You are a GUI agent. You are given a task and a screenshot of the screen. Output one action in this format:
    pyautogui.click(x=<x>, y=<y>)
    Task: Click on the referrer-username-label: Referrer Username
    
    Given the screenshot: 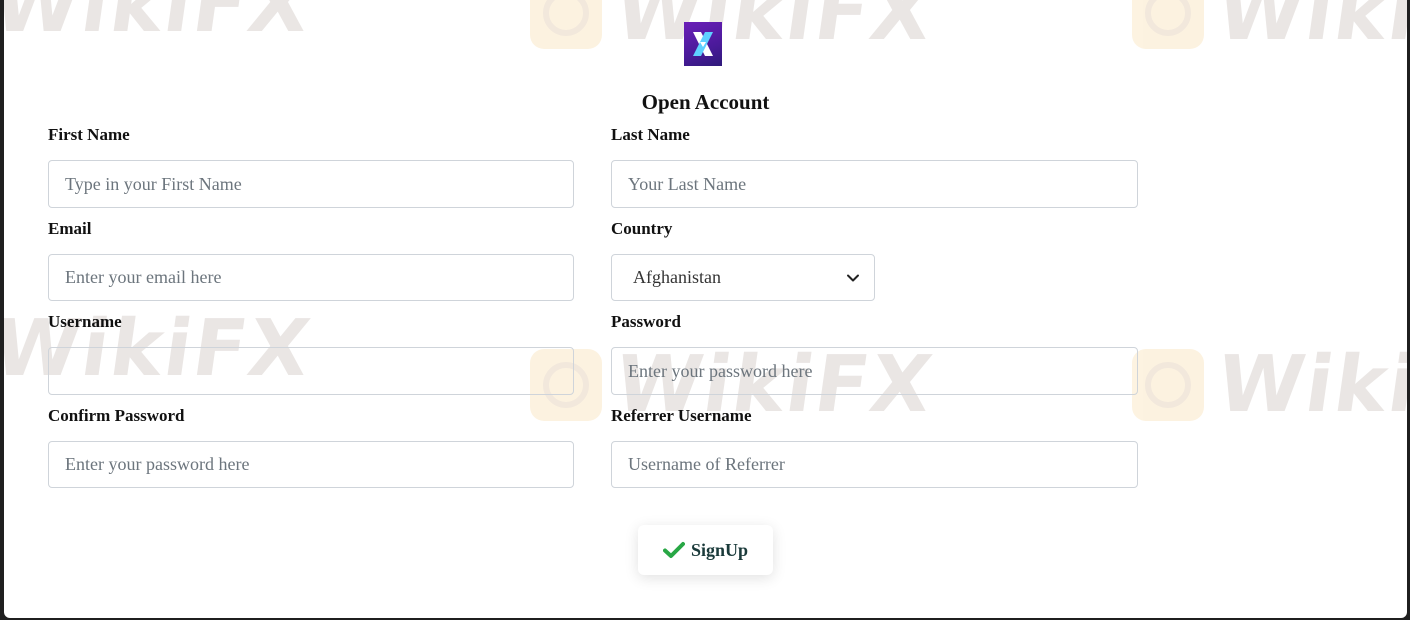 What is the action you would take?
    pyautogui.click(x=681, y=415)
    